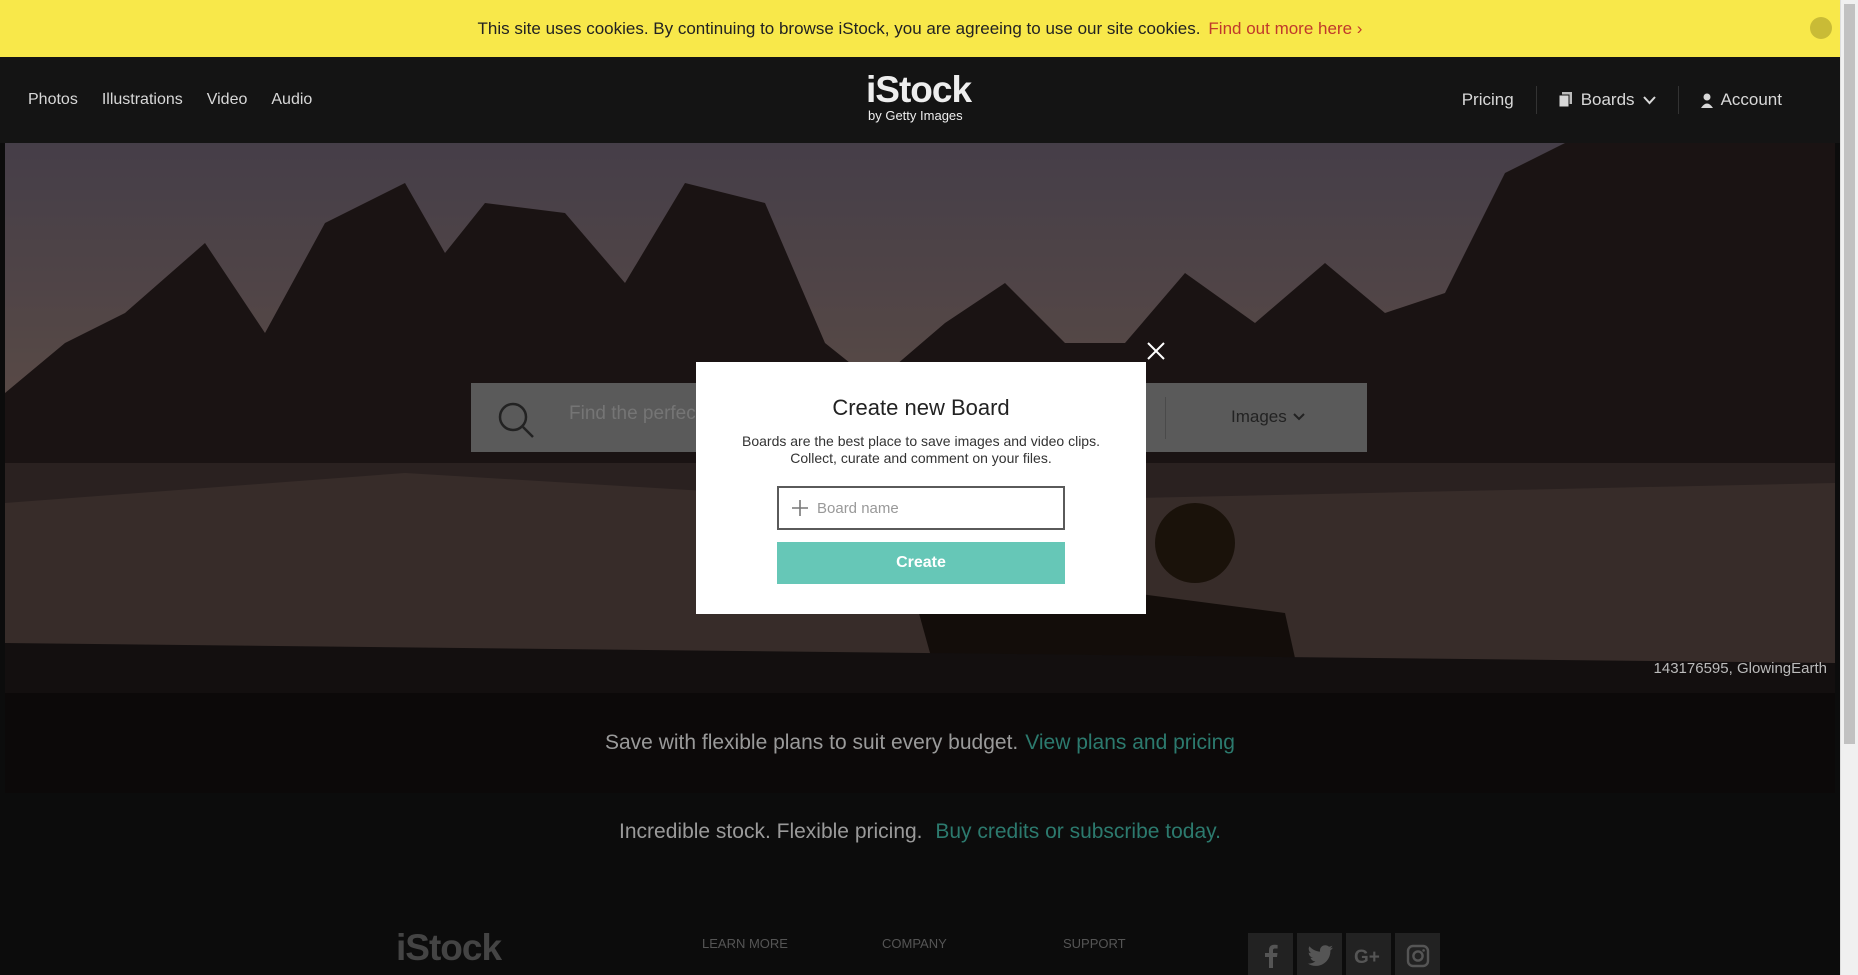  I want to click on vertical-scrollbar, so click(1849, 487).